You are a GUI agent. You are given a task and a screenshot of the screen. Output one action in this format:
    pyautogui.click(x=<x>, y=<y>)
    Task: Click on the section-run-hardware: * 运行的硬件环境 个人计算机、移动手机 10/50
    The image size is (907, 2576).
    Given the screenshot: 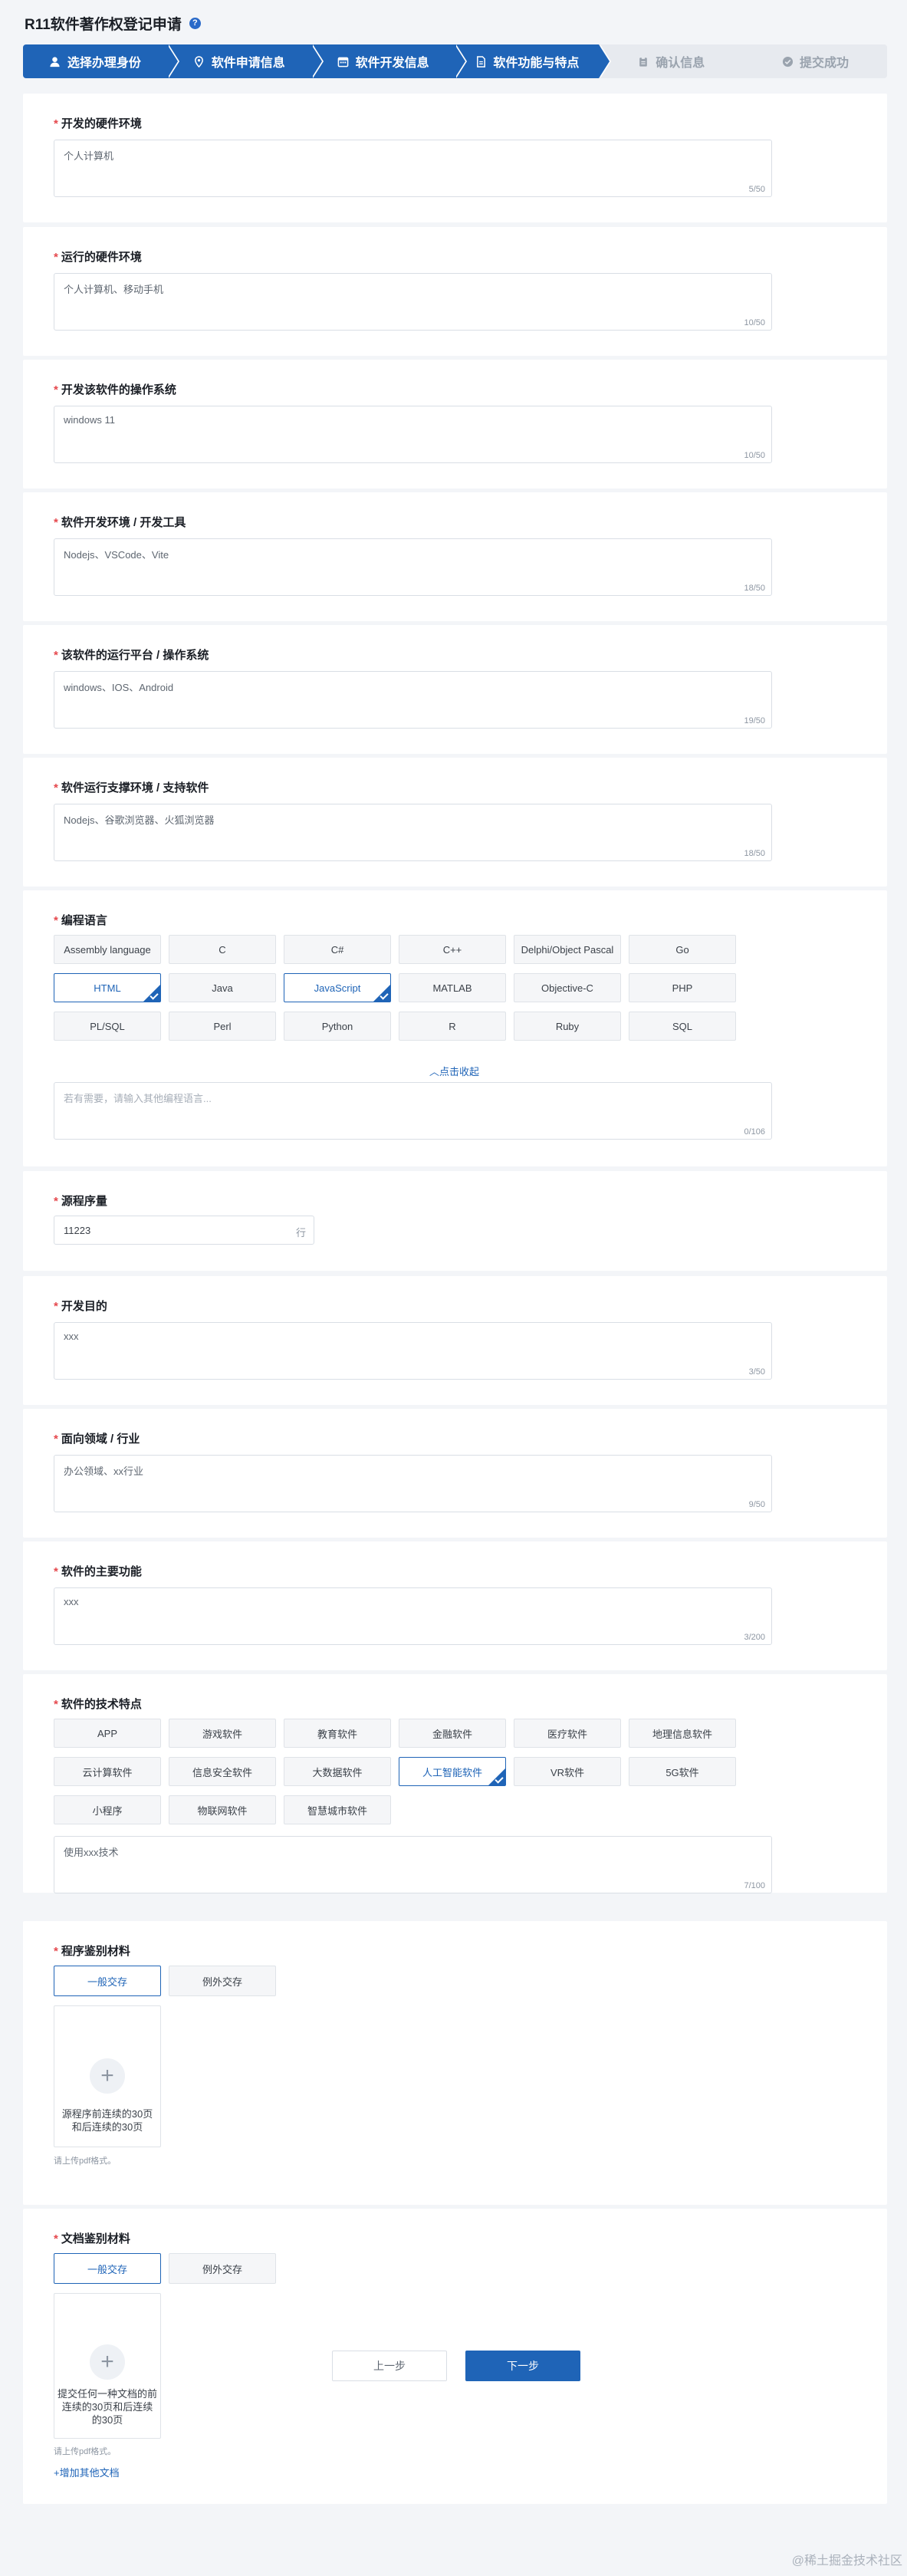 What is the action you would take?
    pyautogui.click(x=455, y=291)
    